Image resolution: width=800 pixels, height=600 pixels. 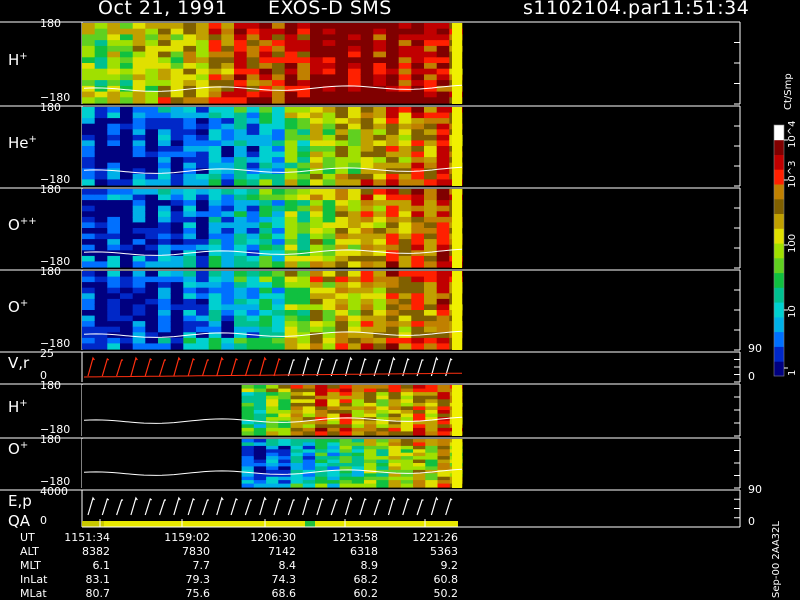 What do you see at coordinates (43, 520) in the screenshot?
I see `y-bottom-label-ep: 0` at bounding box center [43, 520].